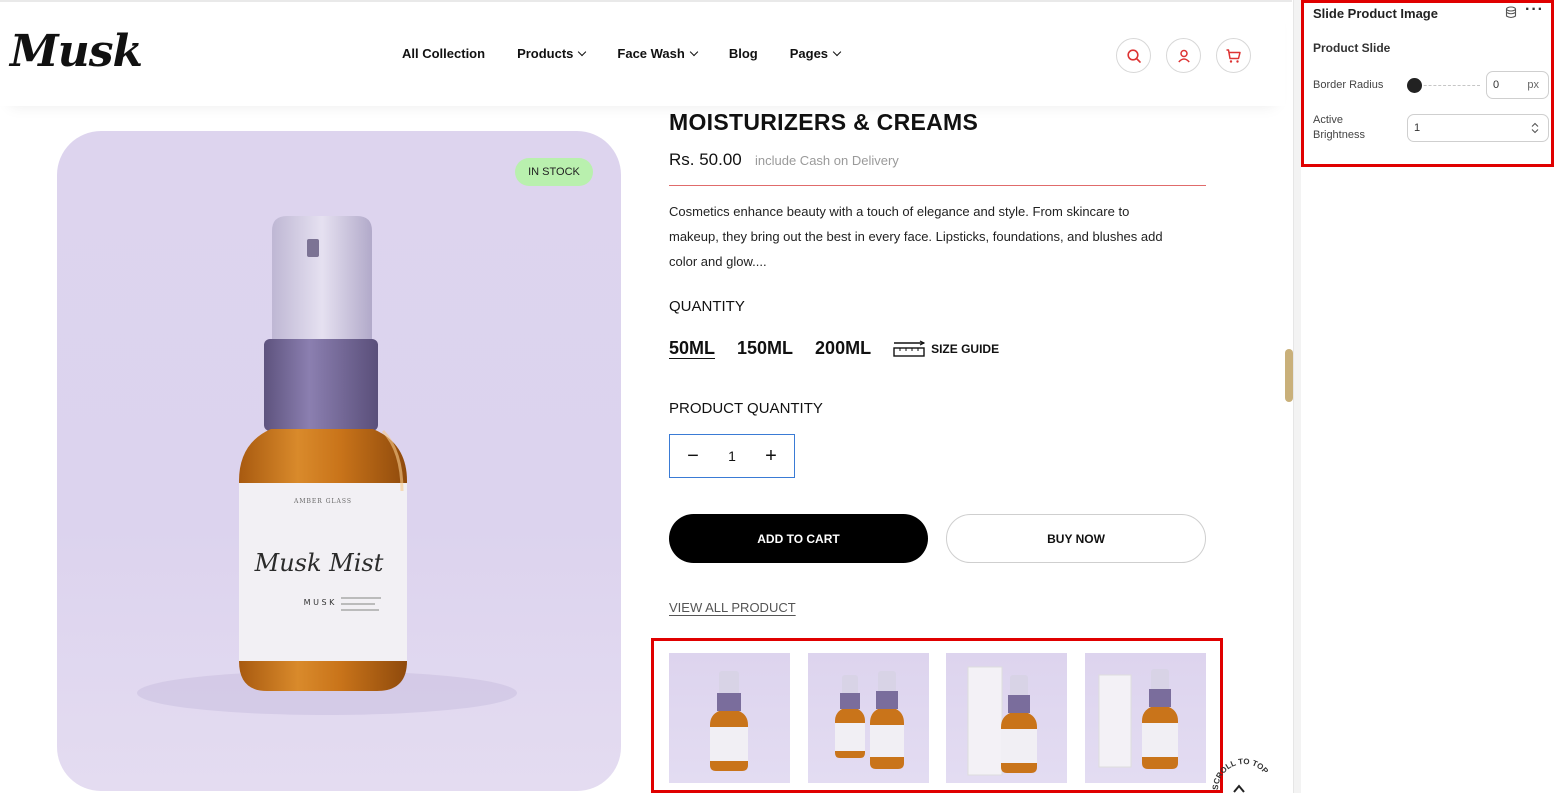 This screenshot has width=1554, height=793. I want to click on nav-label: Products, so click(545, 53).